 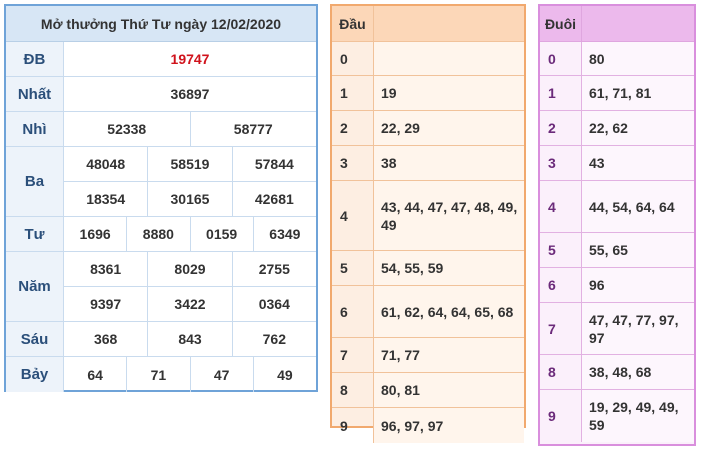 I want to click on prize-number: 762, so click(x=274, y=339).